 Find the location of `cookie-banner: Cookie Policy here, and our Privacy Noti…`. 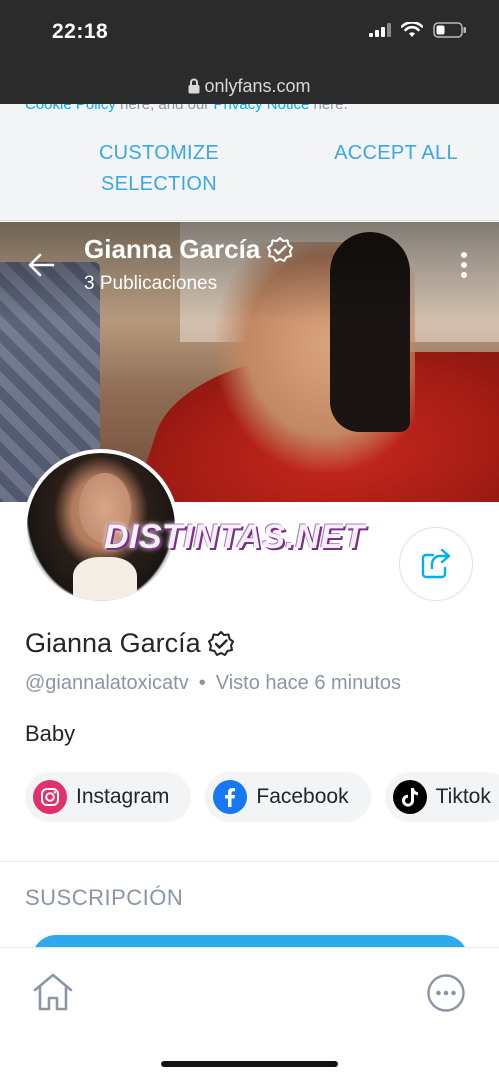

cookie-banner: Cookie Policy here, and our Privacy Noti… is located at coordinates (249, 162).